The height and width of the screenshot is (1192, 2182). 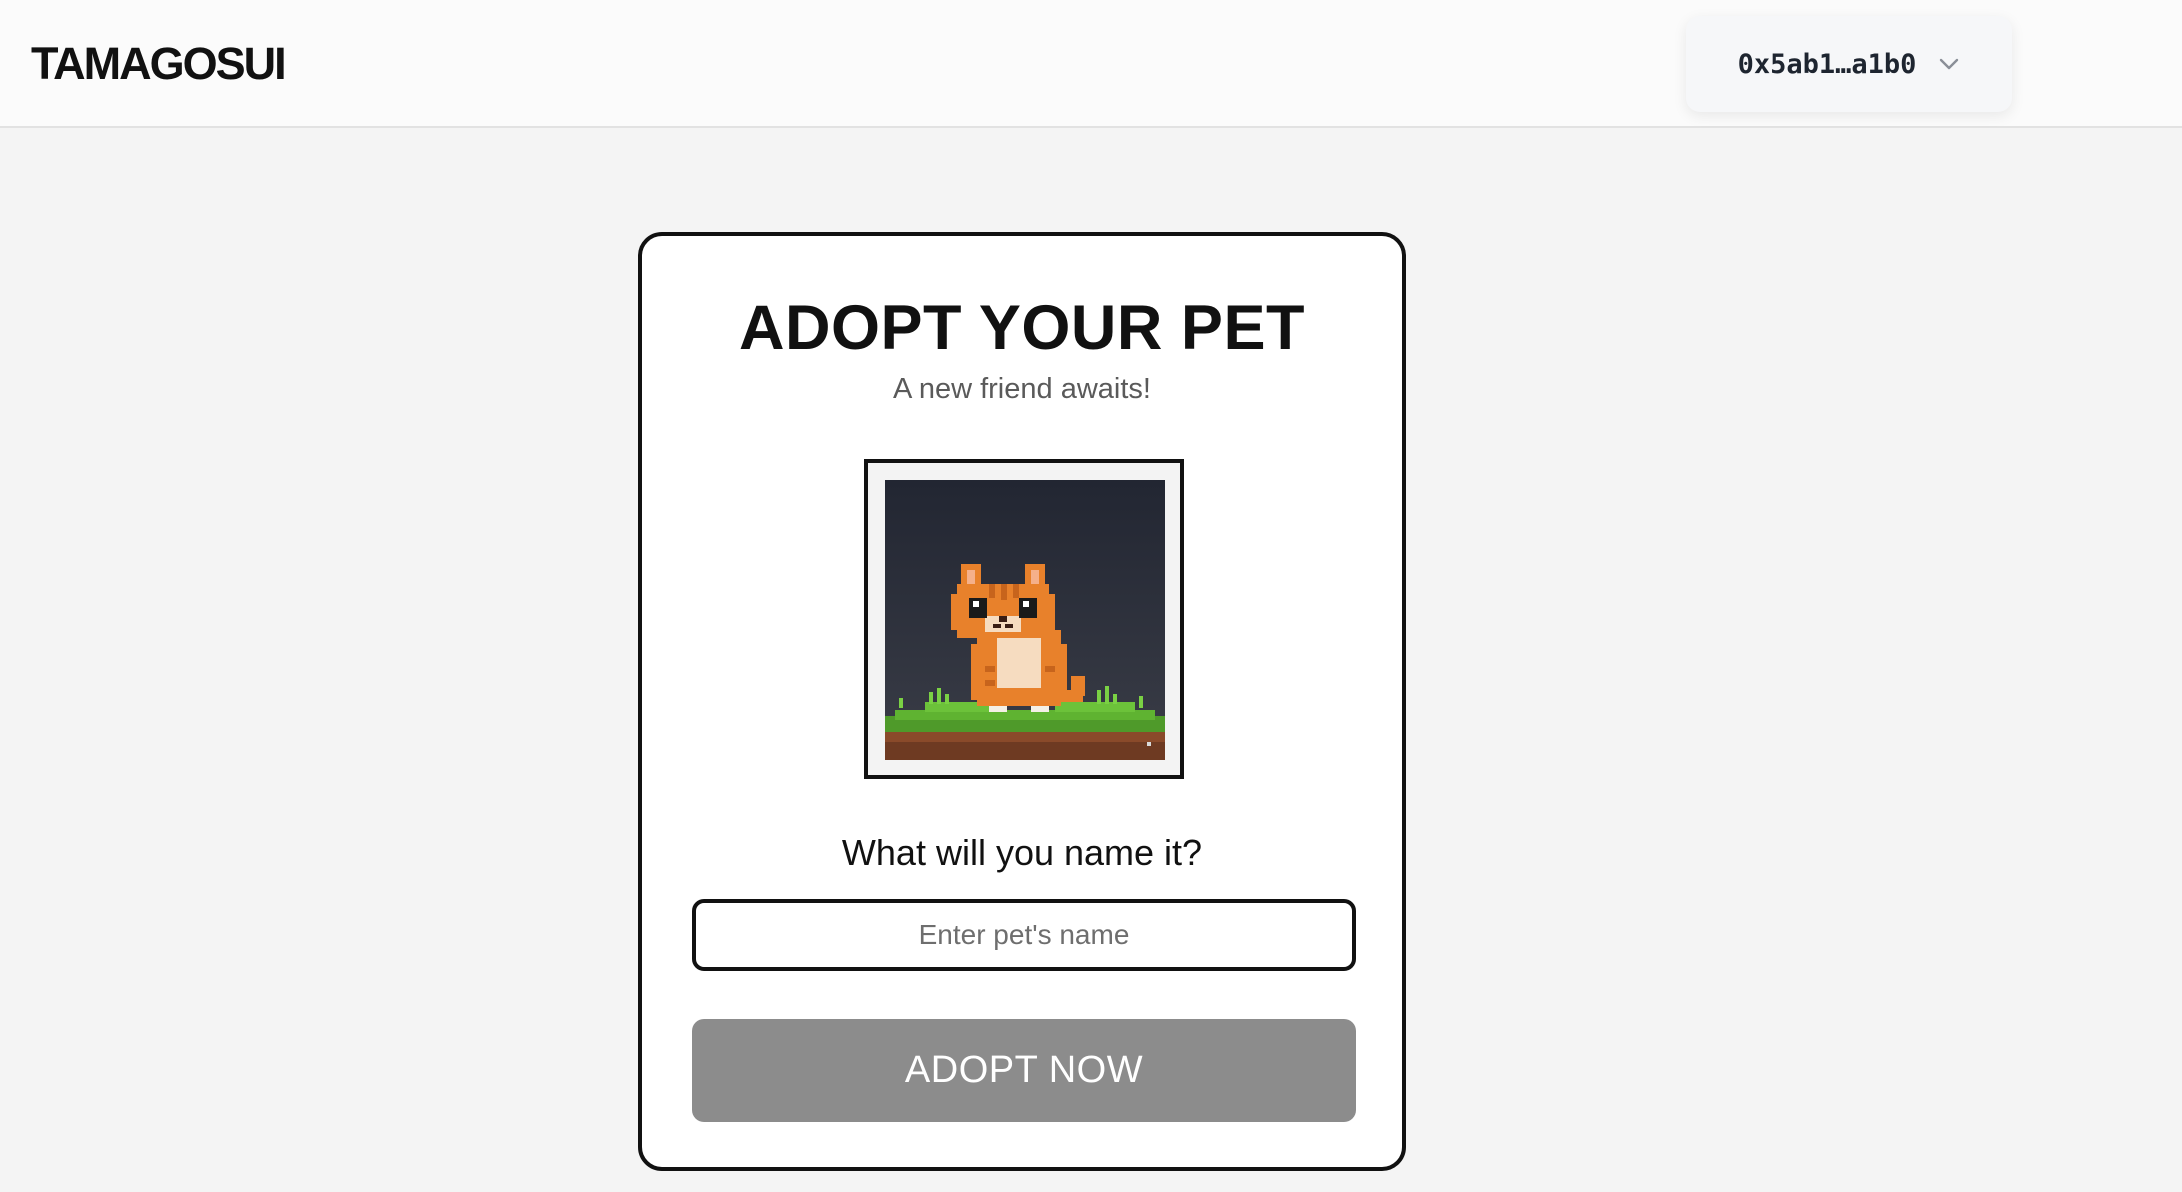 I want to click on top-bar: TAMAGOSUI 0x5ab1…a1b0, so click(x=1091, y=64).